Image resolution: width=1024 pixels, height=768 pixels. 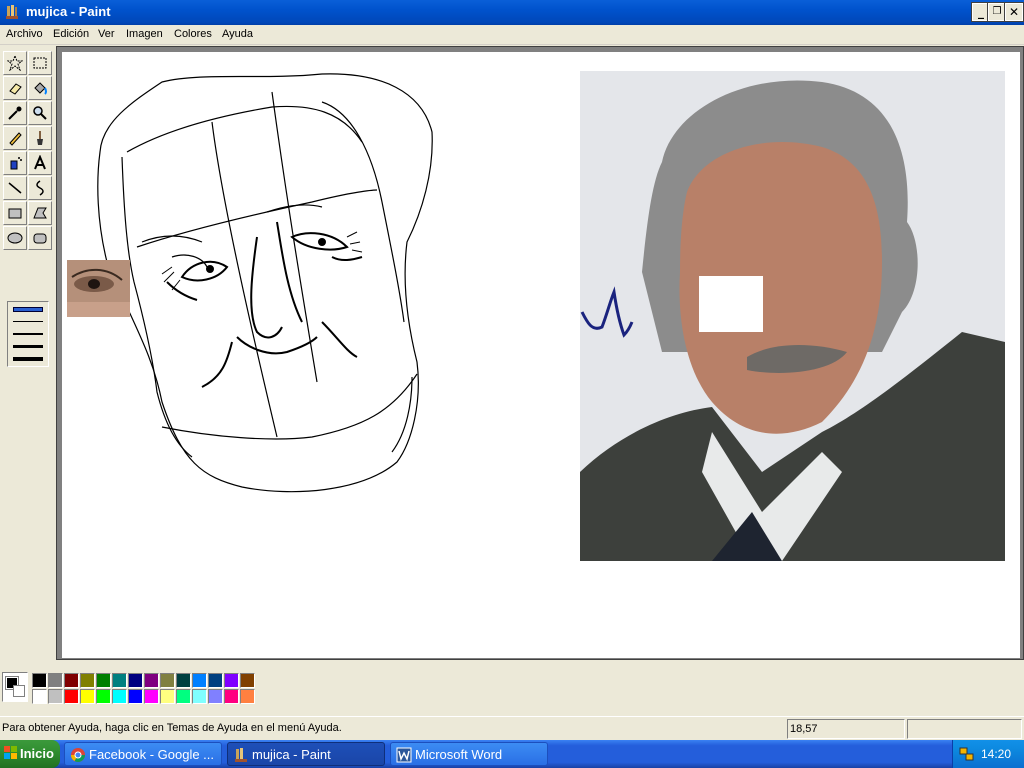 I want to click on tool-options-box, so click(x=28, y=334).